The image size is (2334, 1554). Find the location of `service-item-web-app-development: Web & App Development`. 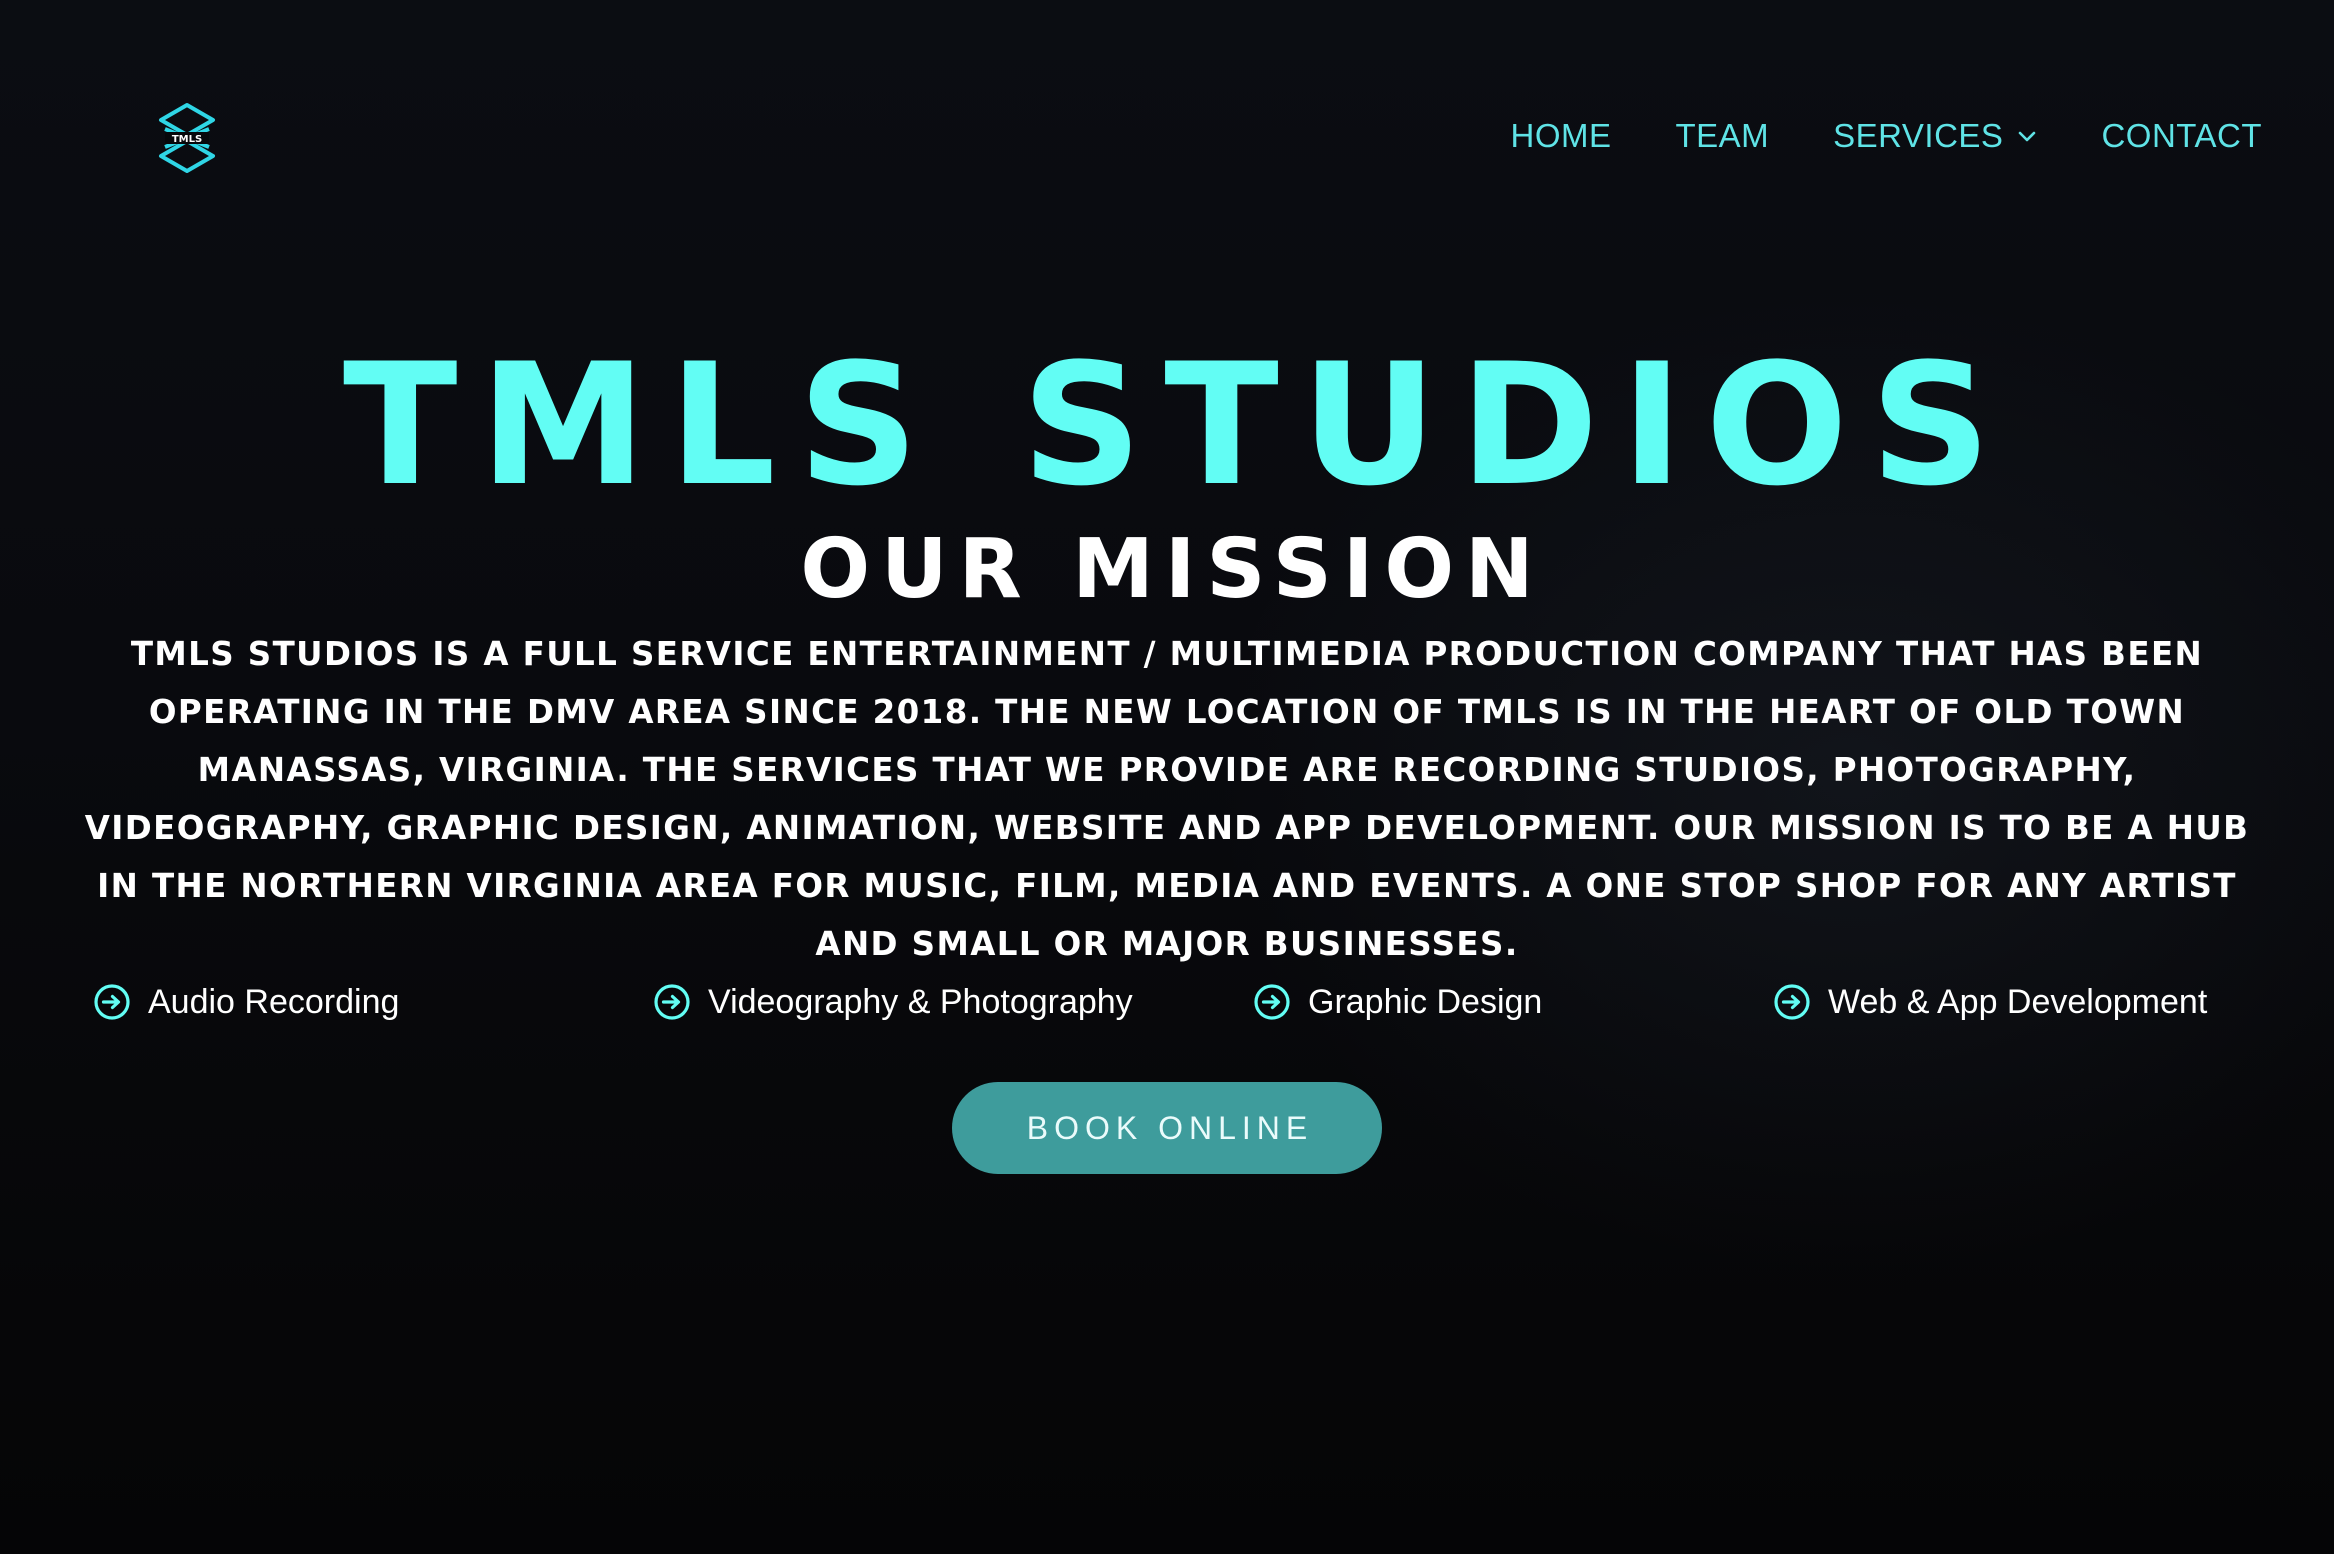

service-item-web-app-development: Web & App Development is located at coordinates (1990, 1002).